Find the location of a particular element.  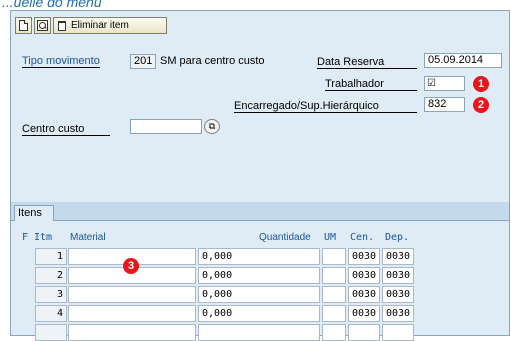

row-2-um-field is located at coordinates (334, 275).